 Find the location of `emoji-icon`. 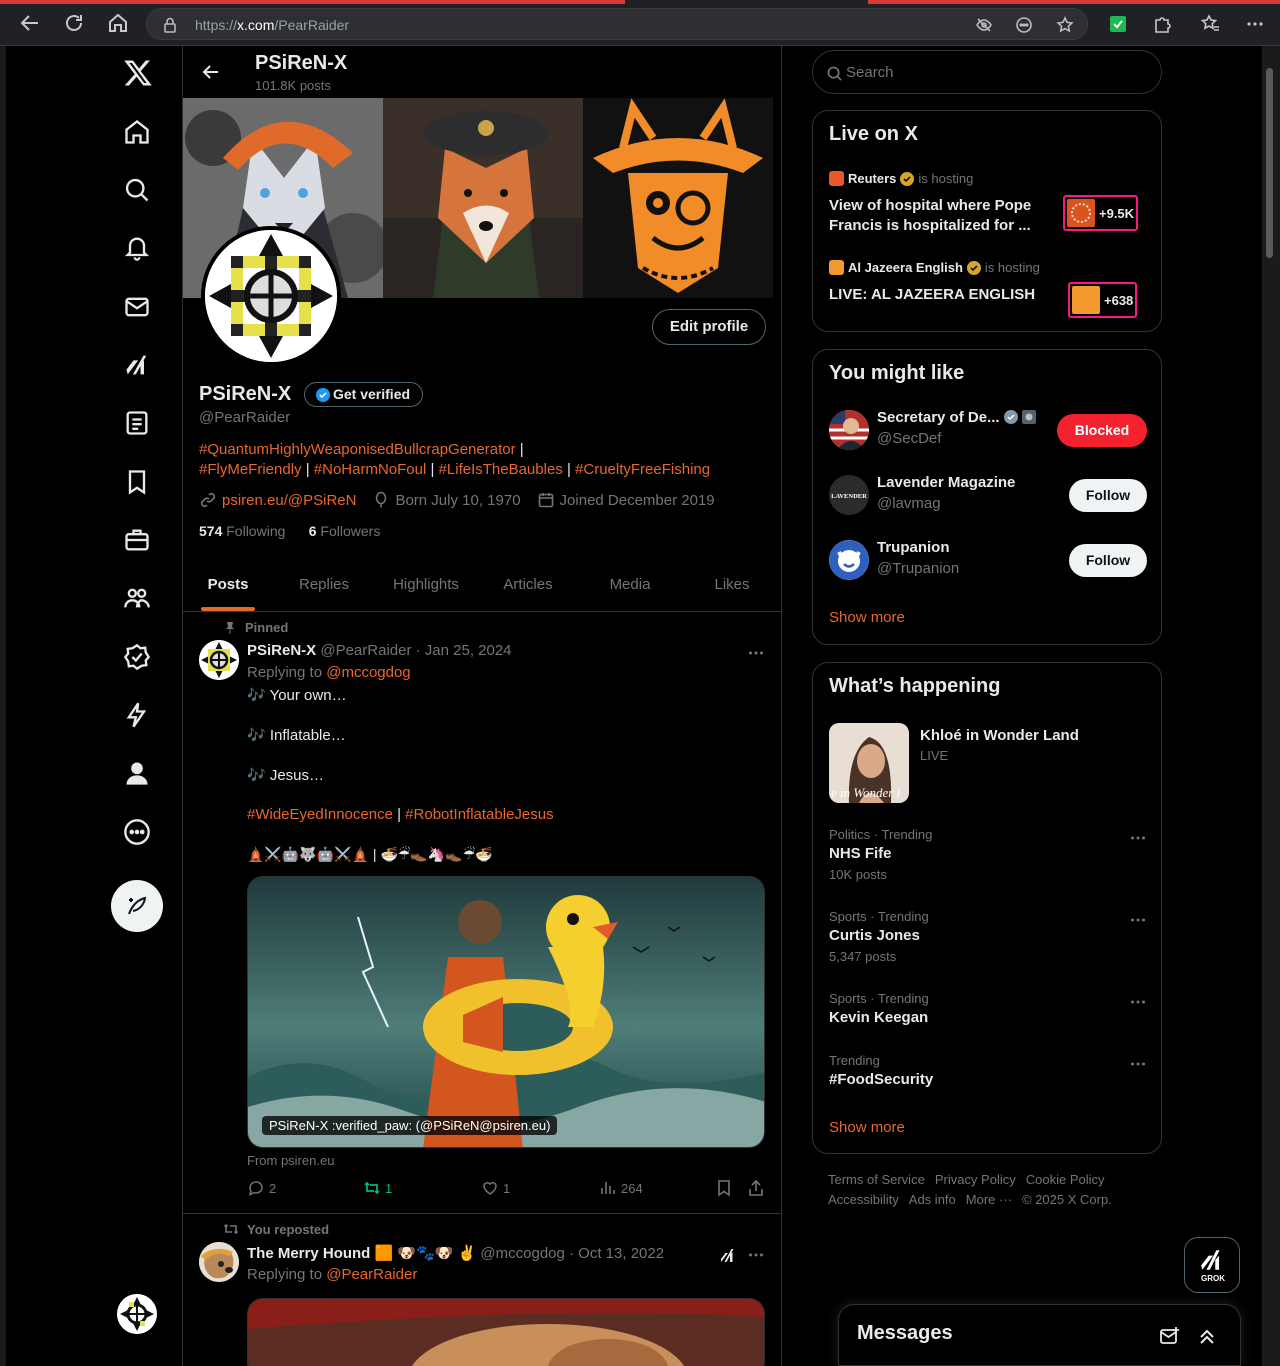

emoji-icon is located at coordinates (1024, 25).